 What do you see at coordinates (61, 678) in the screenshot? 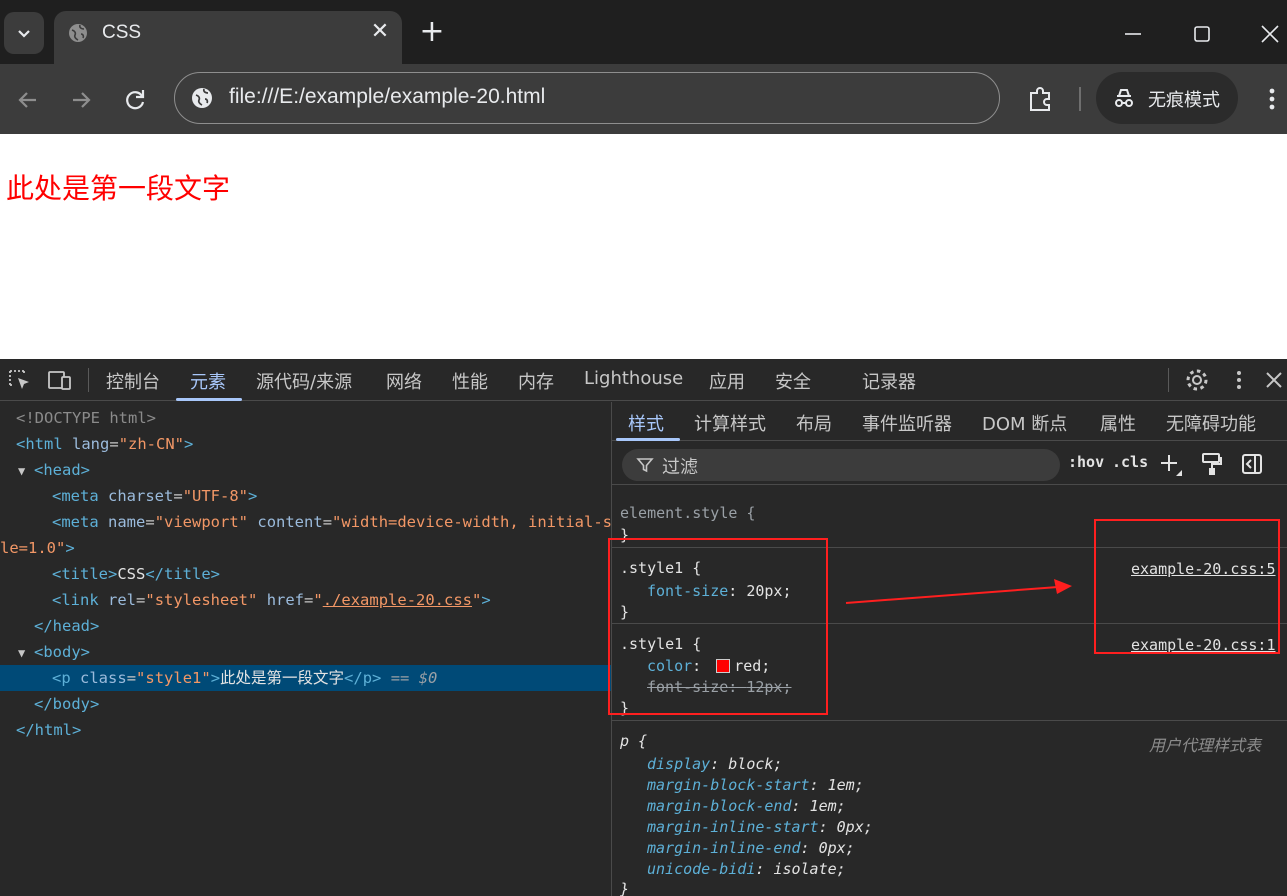
I see `p-tag: <p` at bounding box center [61, 678].